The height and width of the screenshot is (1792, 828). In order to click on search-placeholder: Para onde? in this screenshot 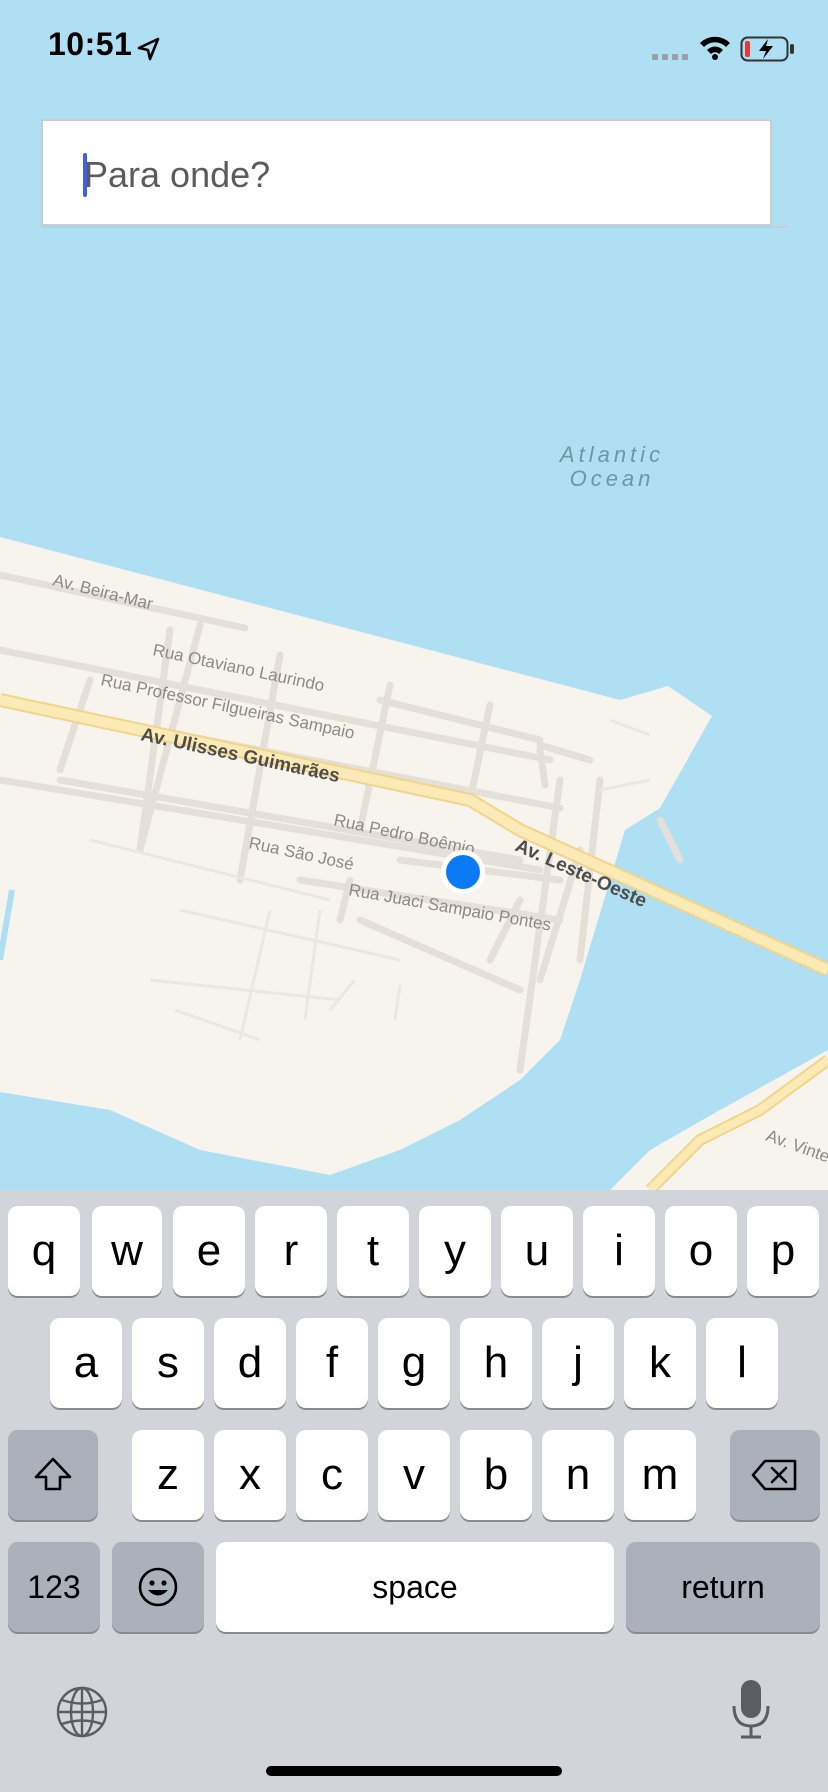, I will do `click(177, 174)`.